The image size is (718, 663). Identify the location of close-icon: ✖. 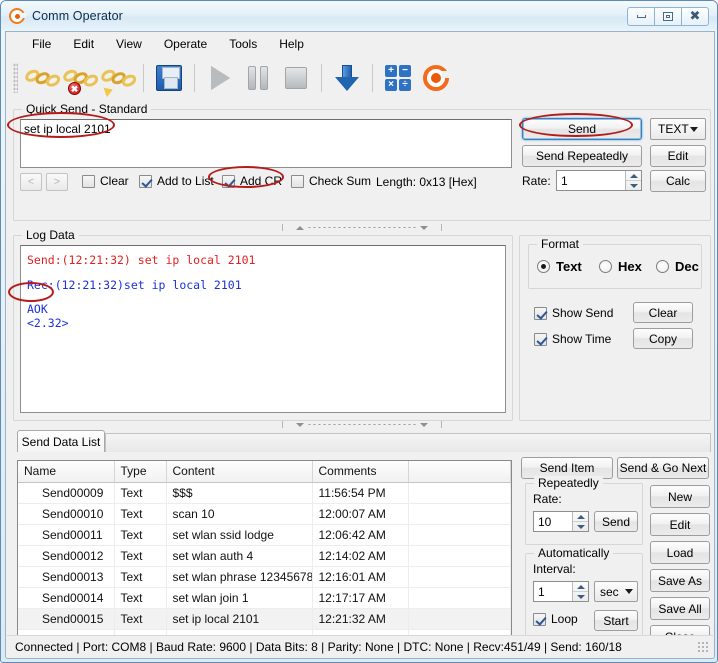
(695, 16).